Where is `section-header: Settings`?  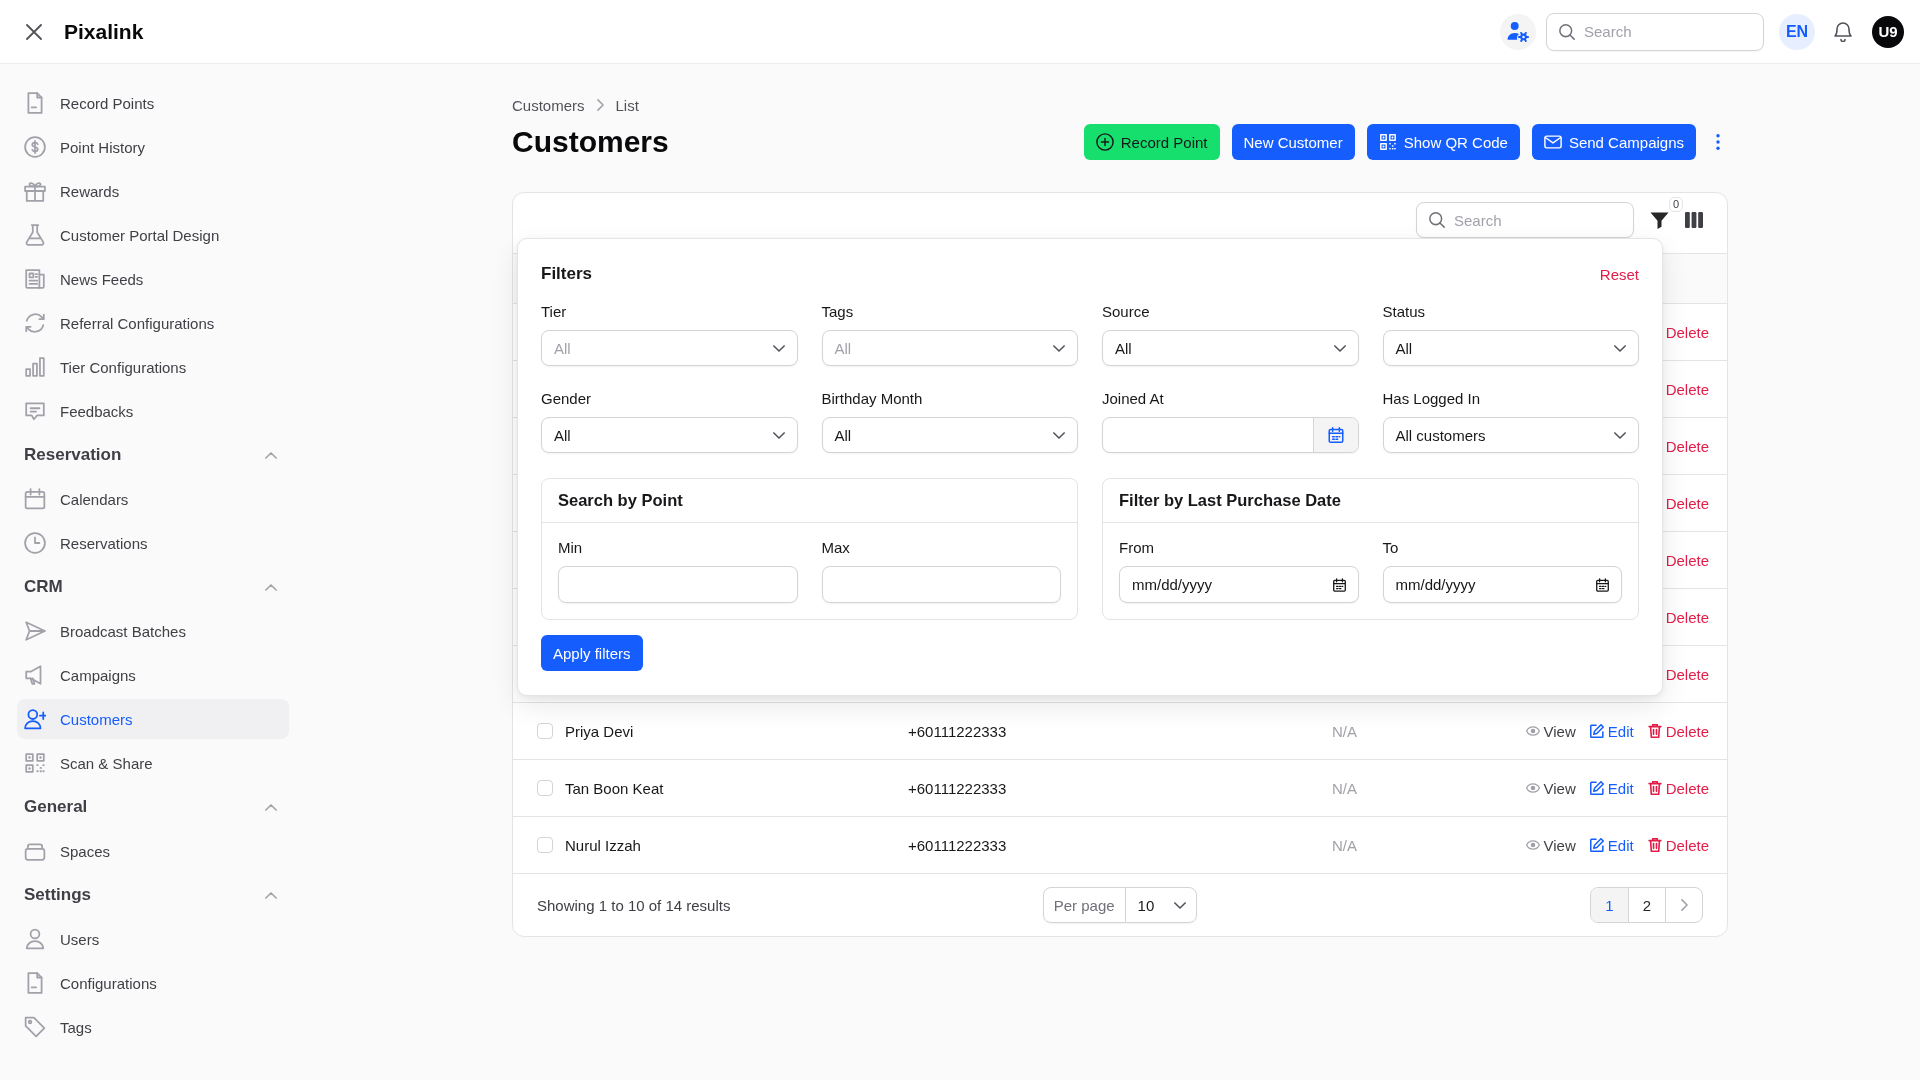
section-header: Settings is located at coordinates (153, 895).